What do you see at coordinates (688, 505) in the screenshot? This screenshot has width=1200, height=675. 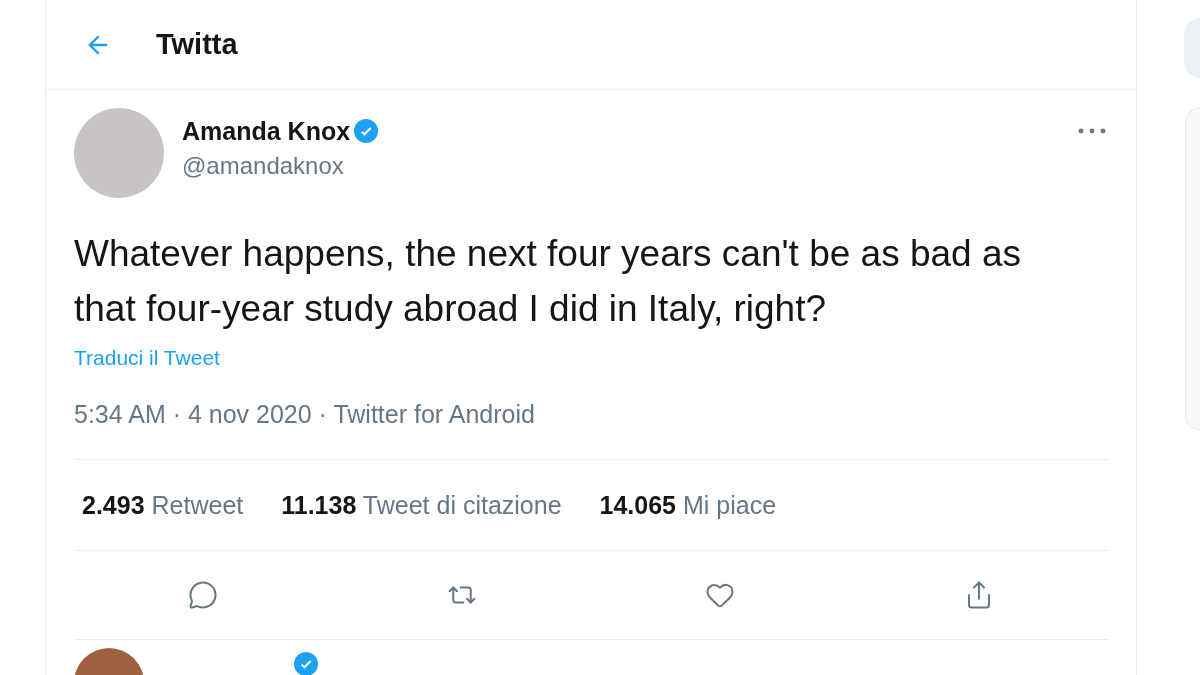 I see `stat-link: 14.065 Mi piace` at bounding box center [688, 505].